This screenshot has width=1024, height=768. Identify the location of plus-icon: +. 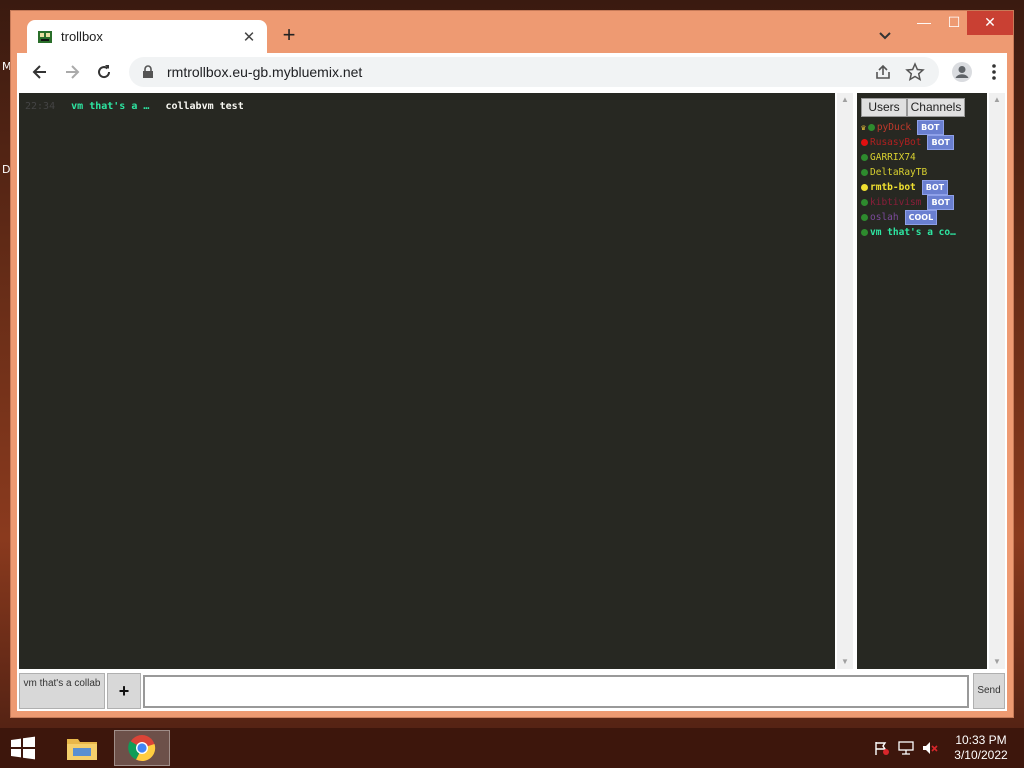
(289, 36).